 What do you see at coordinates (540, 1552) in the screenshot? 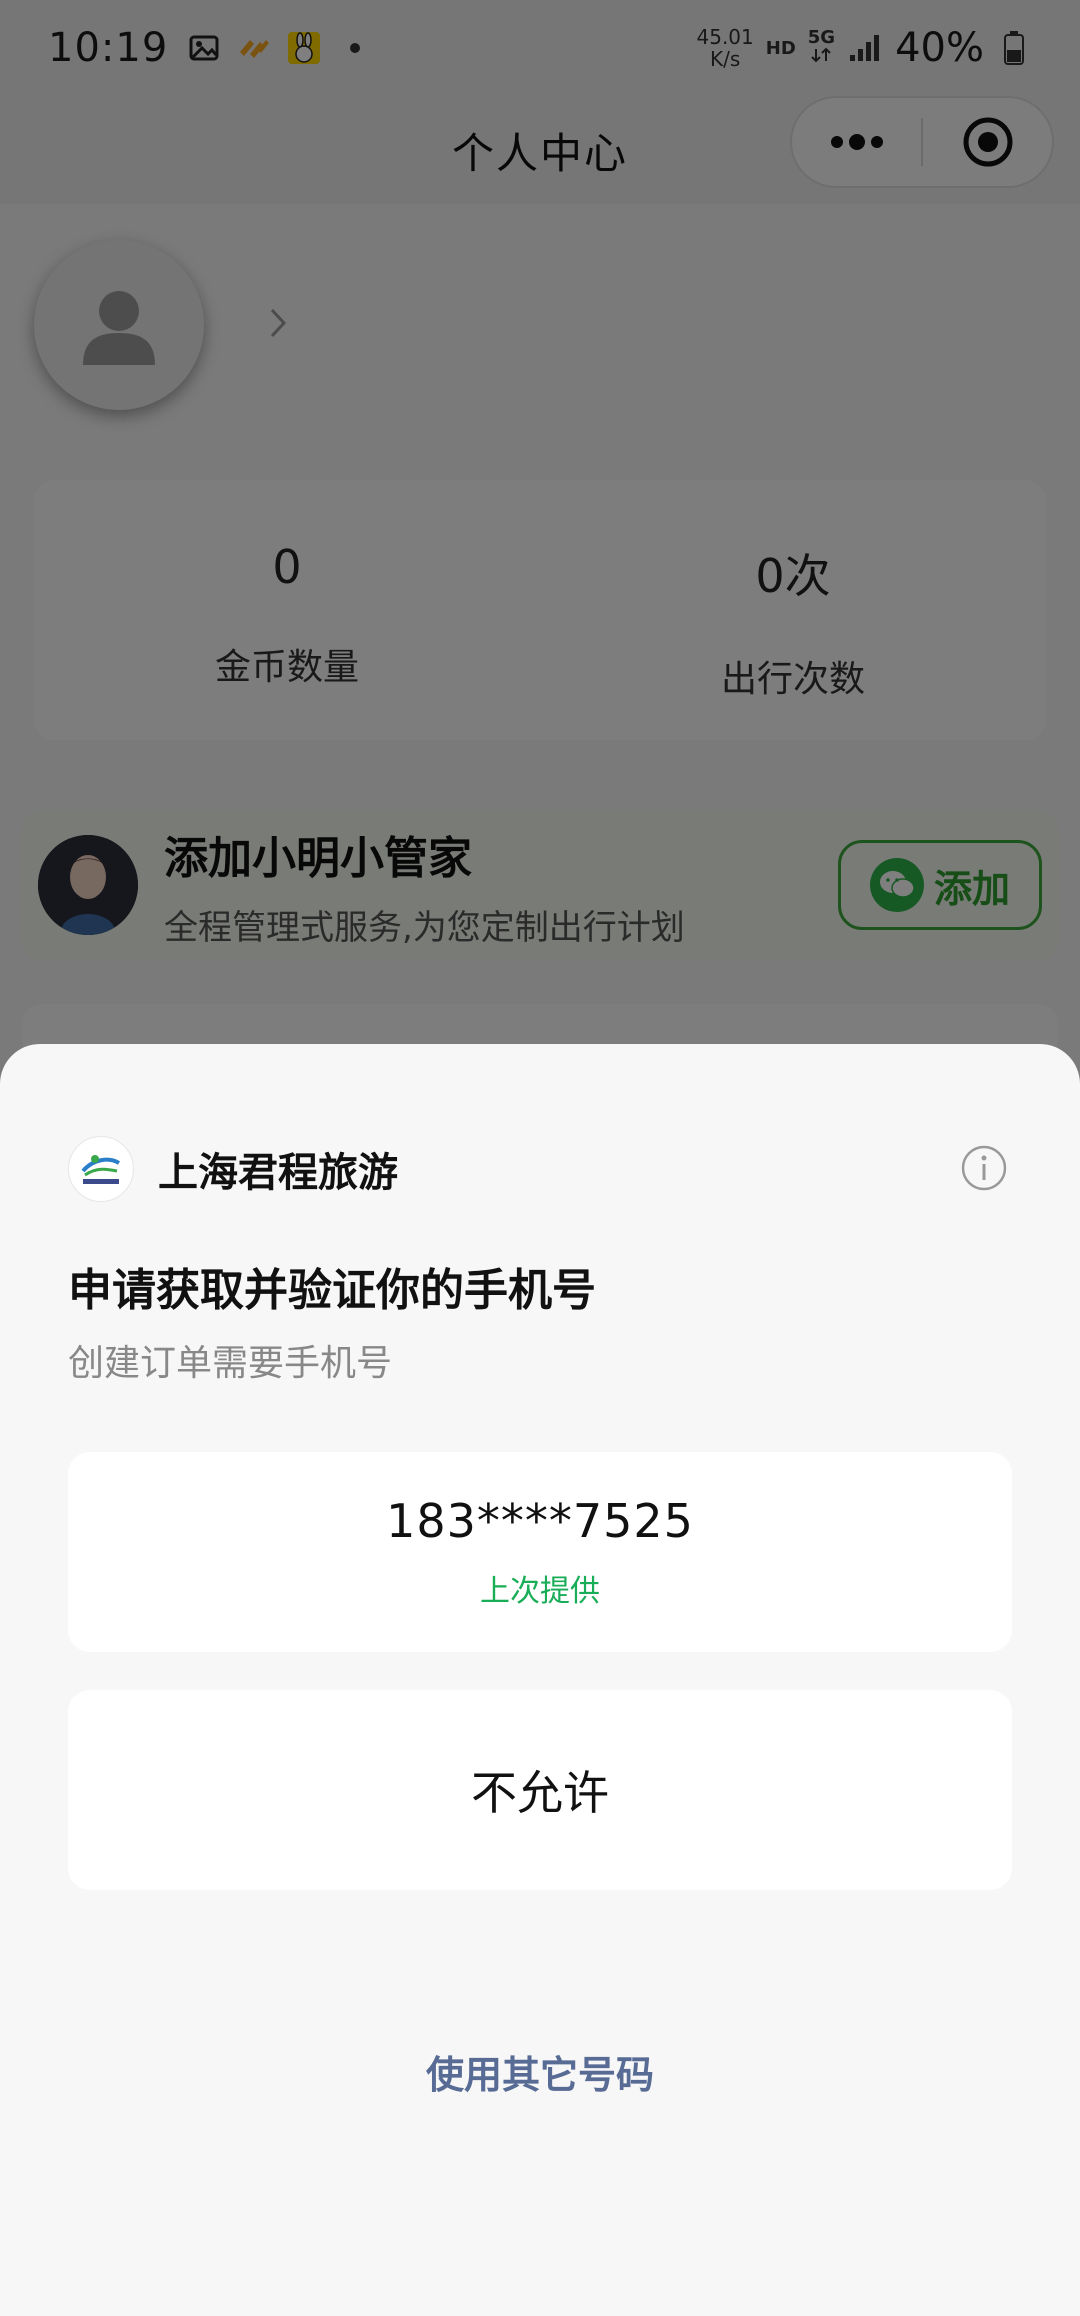
I see `phone-number-option: 183****7525 上次提供` at bounding box center [540, 1552].